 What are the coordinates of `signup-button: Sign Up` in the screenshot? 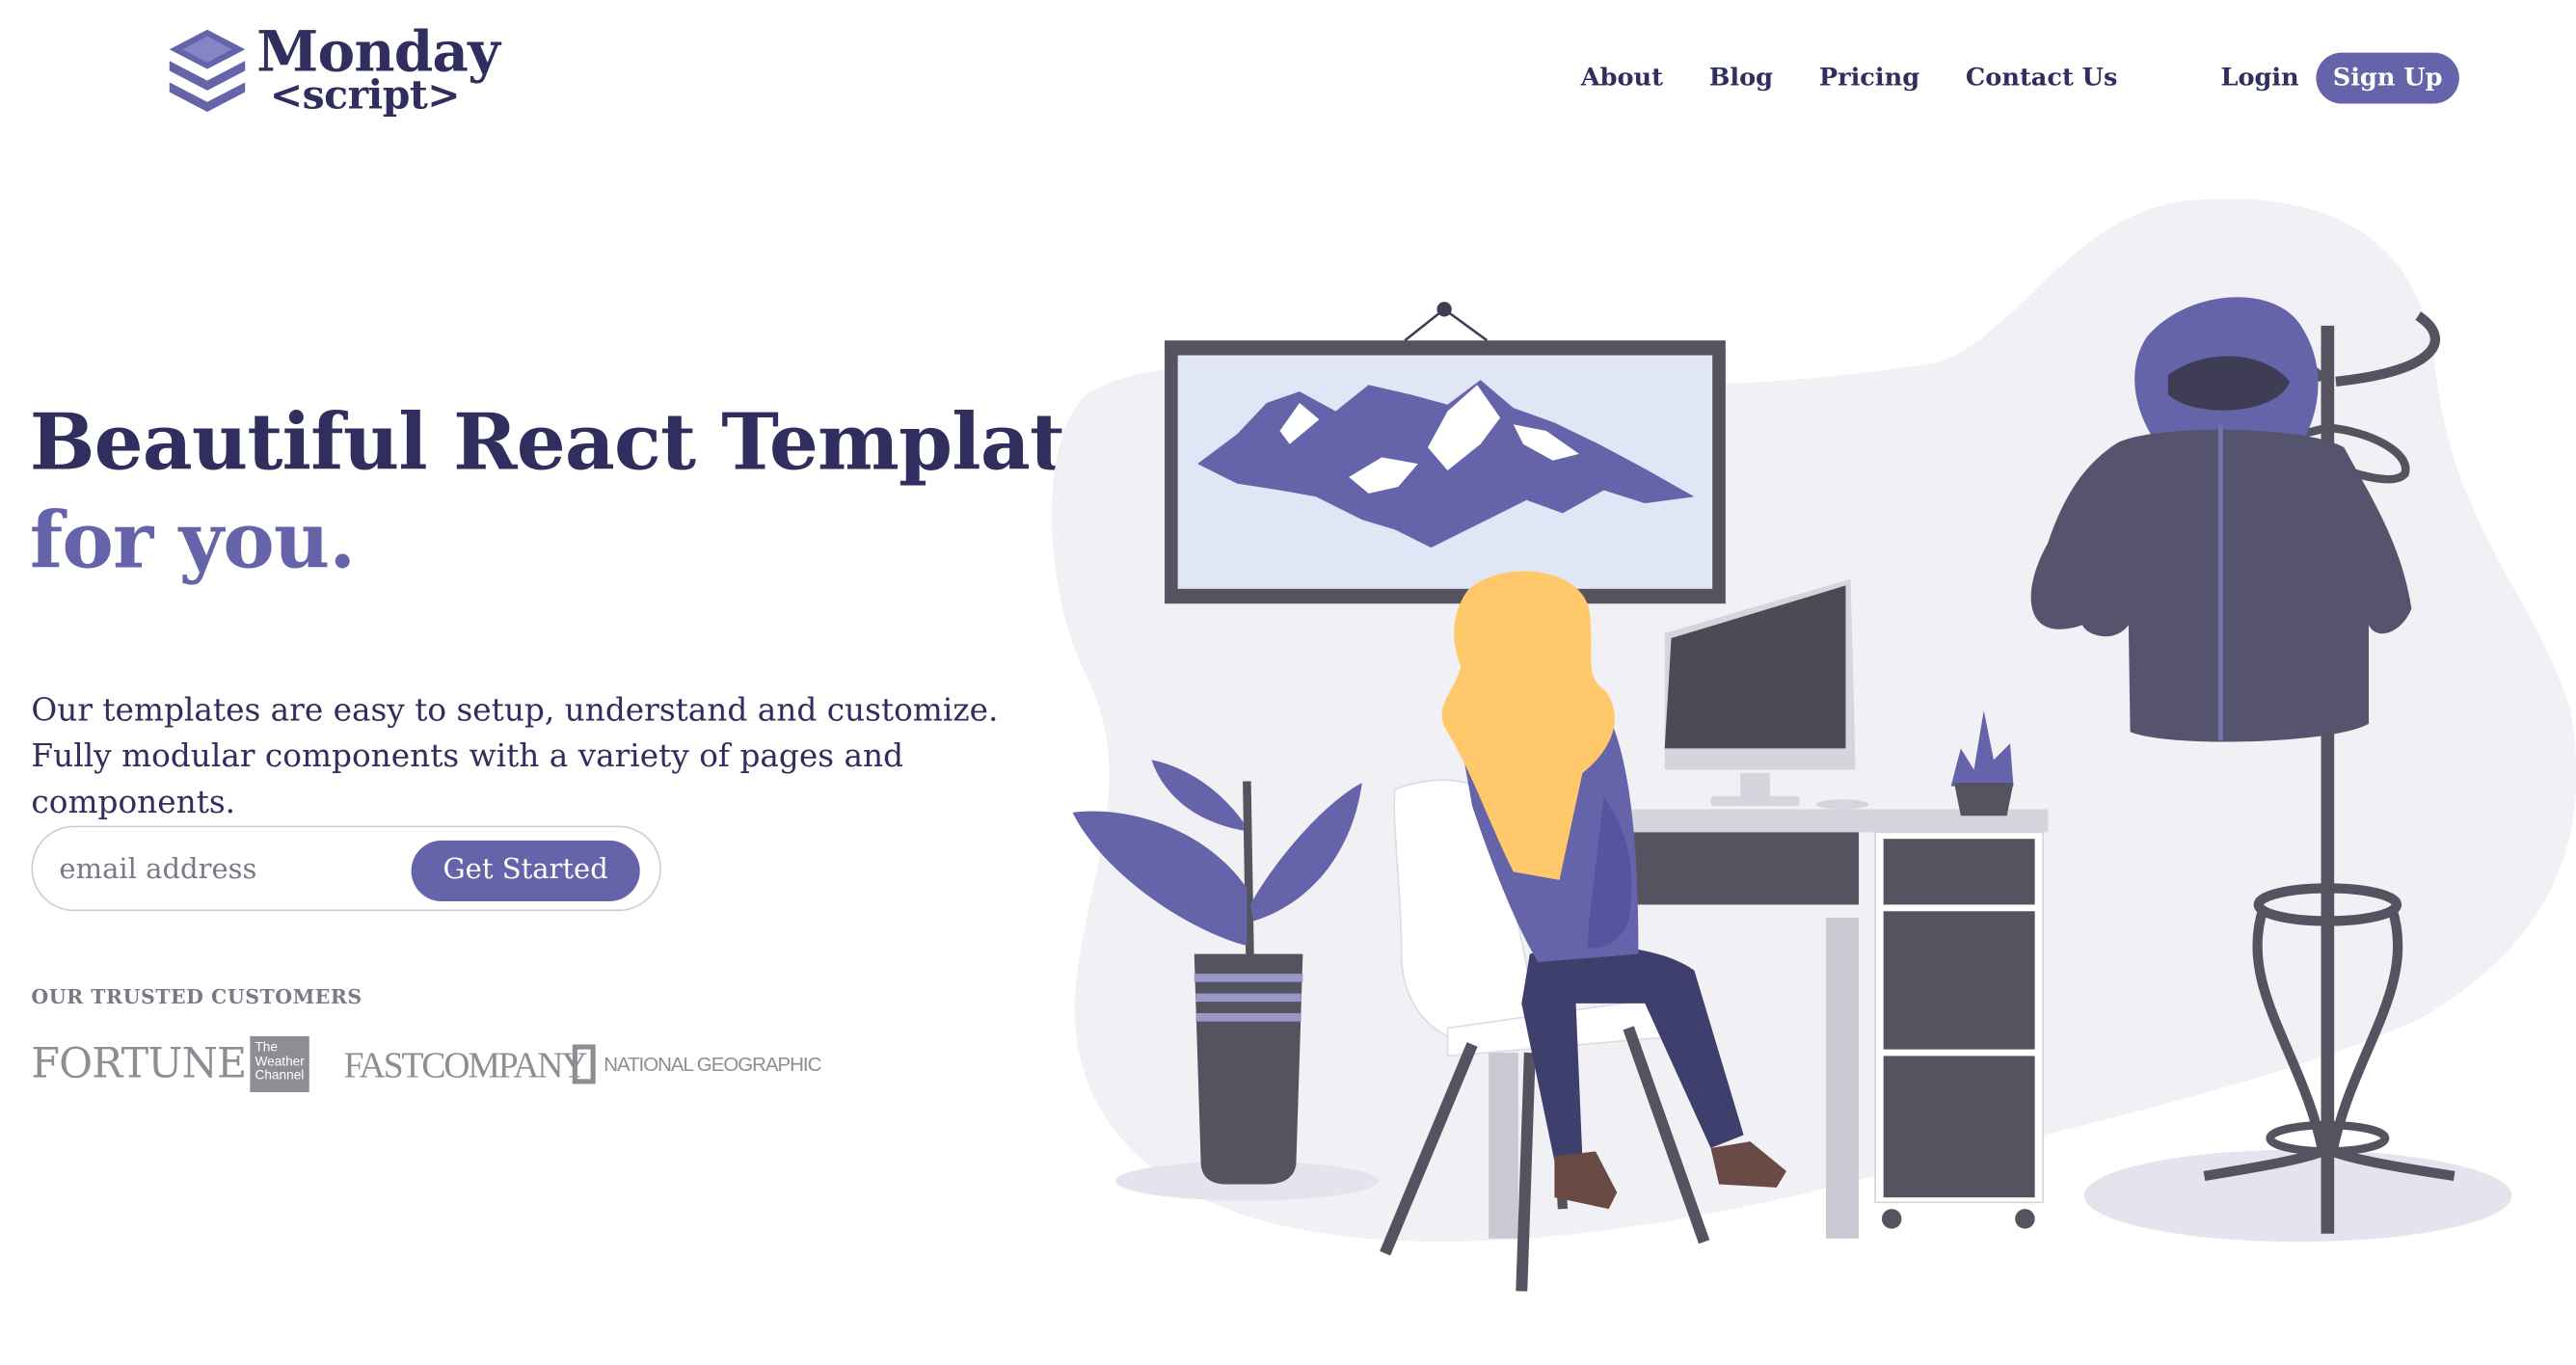 It's located at (2388, 78).